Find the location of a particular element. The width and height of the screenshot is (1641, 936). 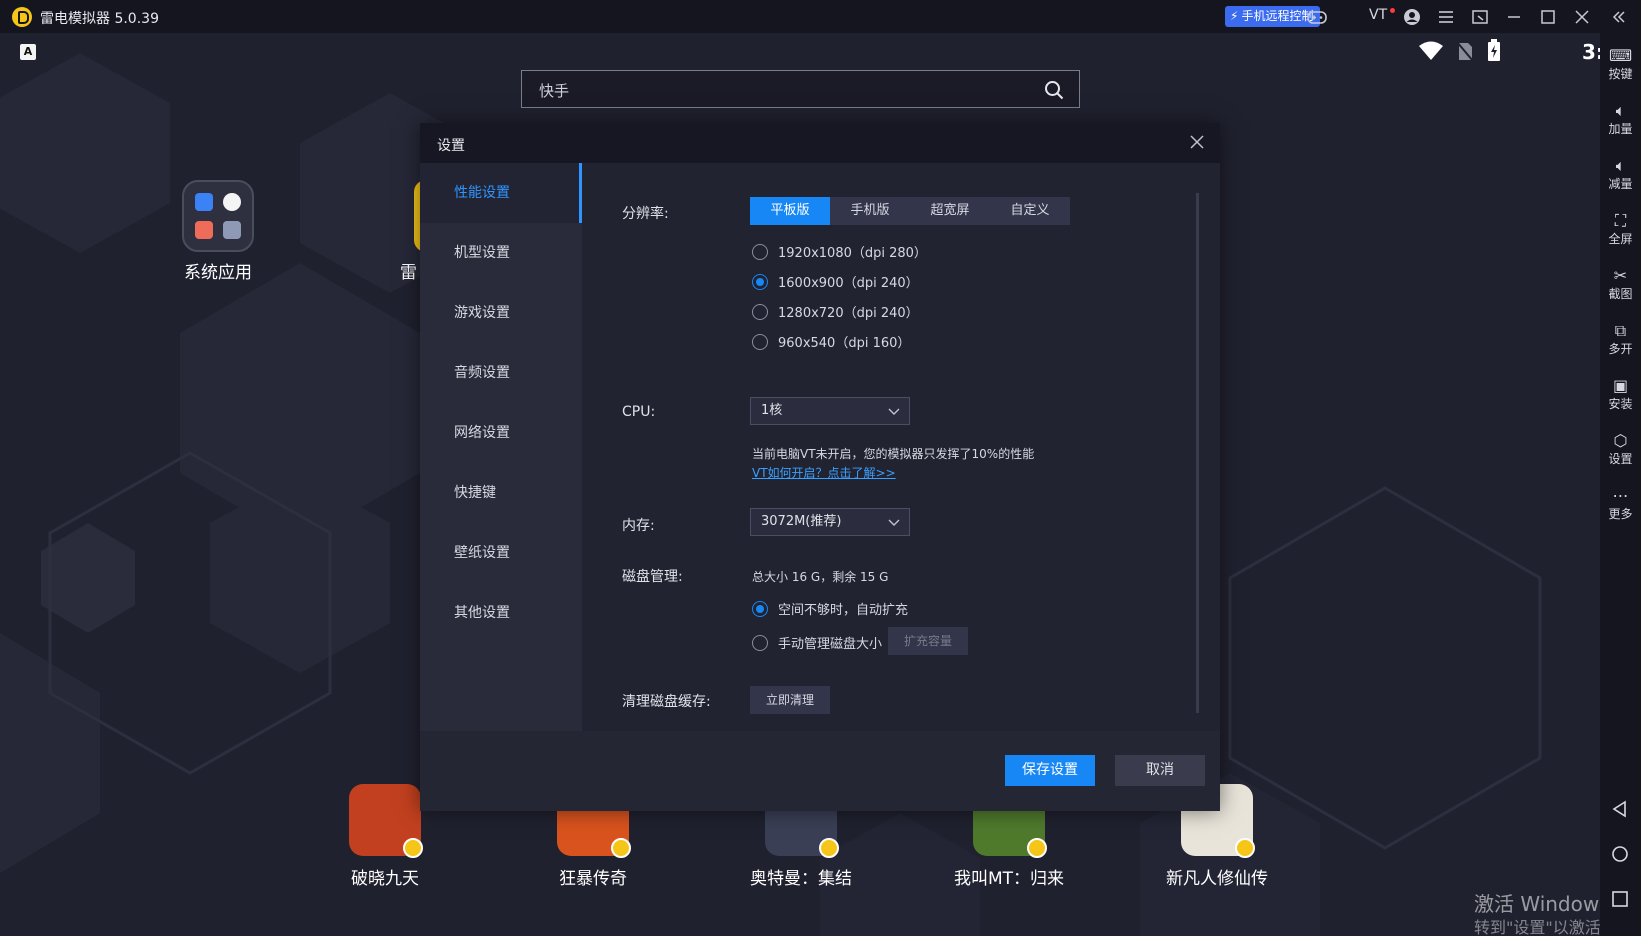

resolution-option-1920: 1920x1080（dpi 280） is located at coordinates (839, 251).